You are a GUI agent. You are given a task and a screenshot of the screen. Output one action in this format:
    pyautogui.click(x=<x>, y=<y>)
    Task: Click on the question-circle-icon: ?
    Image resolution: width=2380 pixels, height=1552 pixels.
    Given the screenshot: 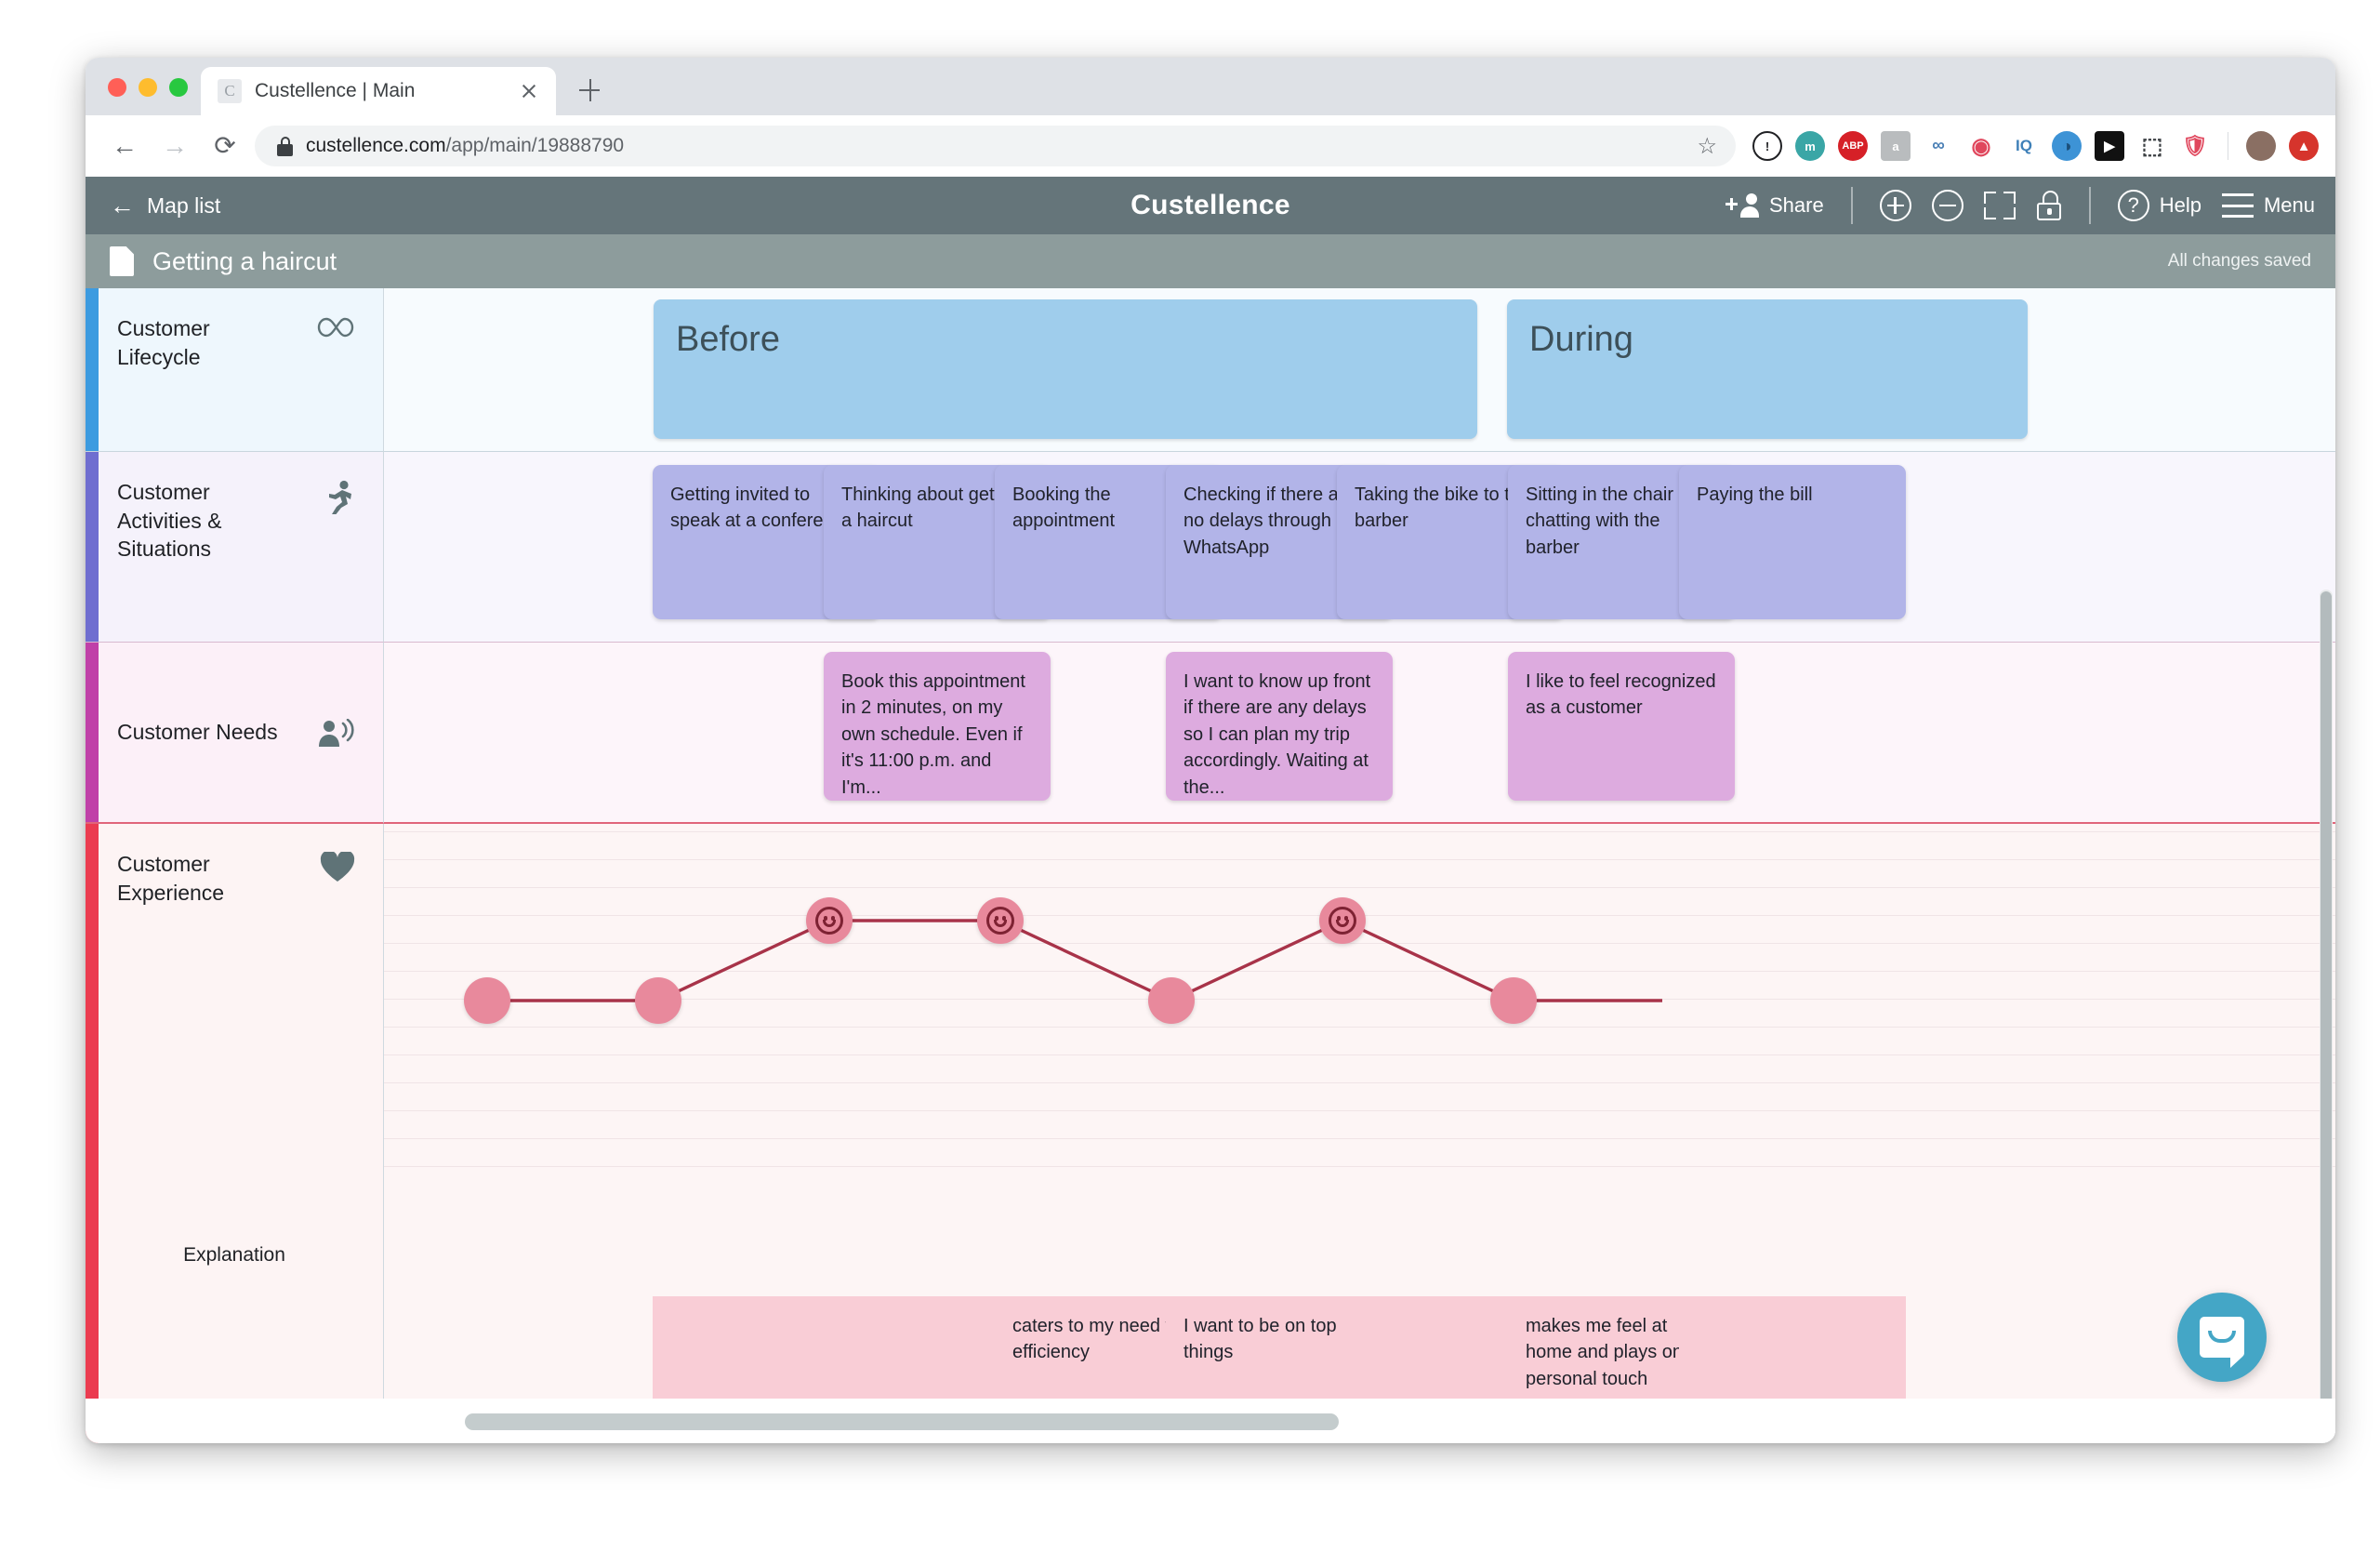 What is the action you would take?
    pyautogui.click(x=2133, y=205)
    